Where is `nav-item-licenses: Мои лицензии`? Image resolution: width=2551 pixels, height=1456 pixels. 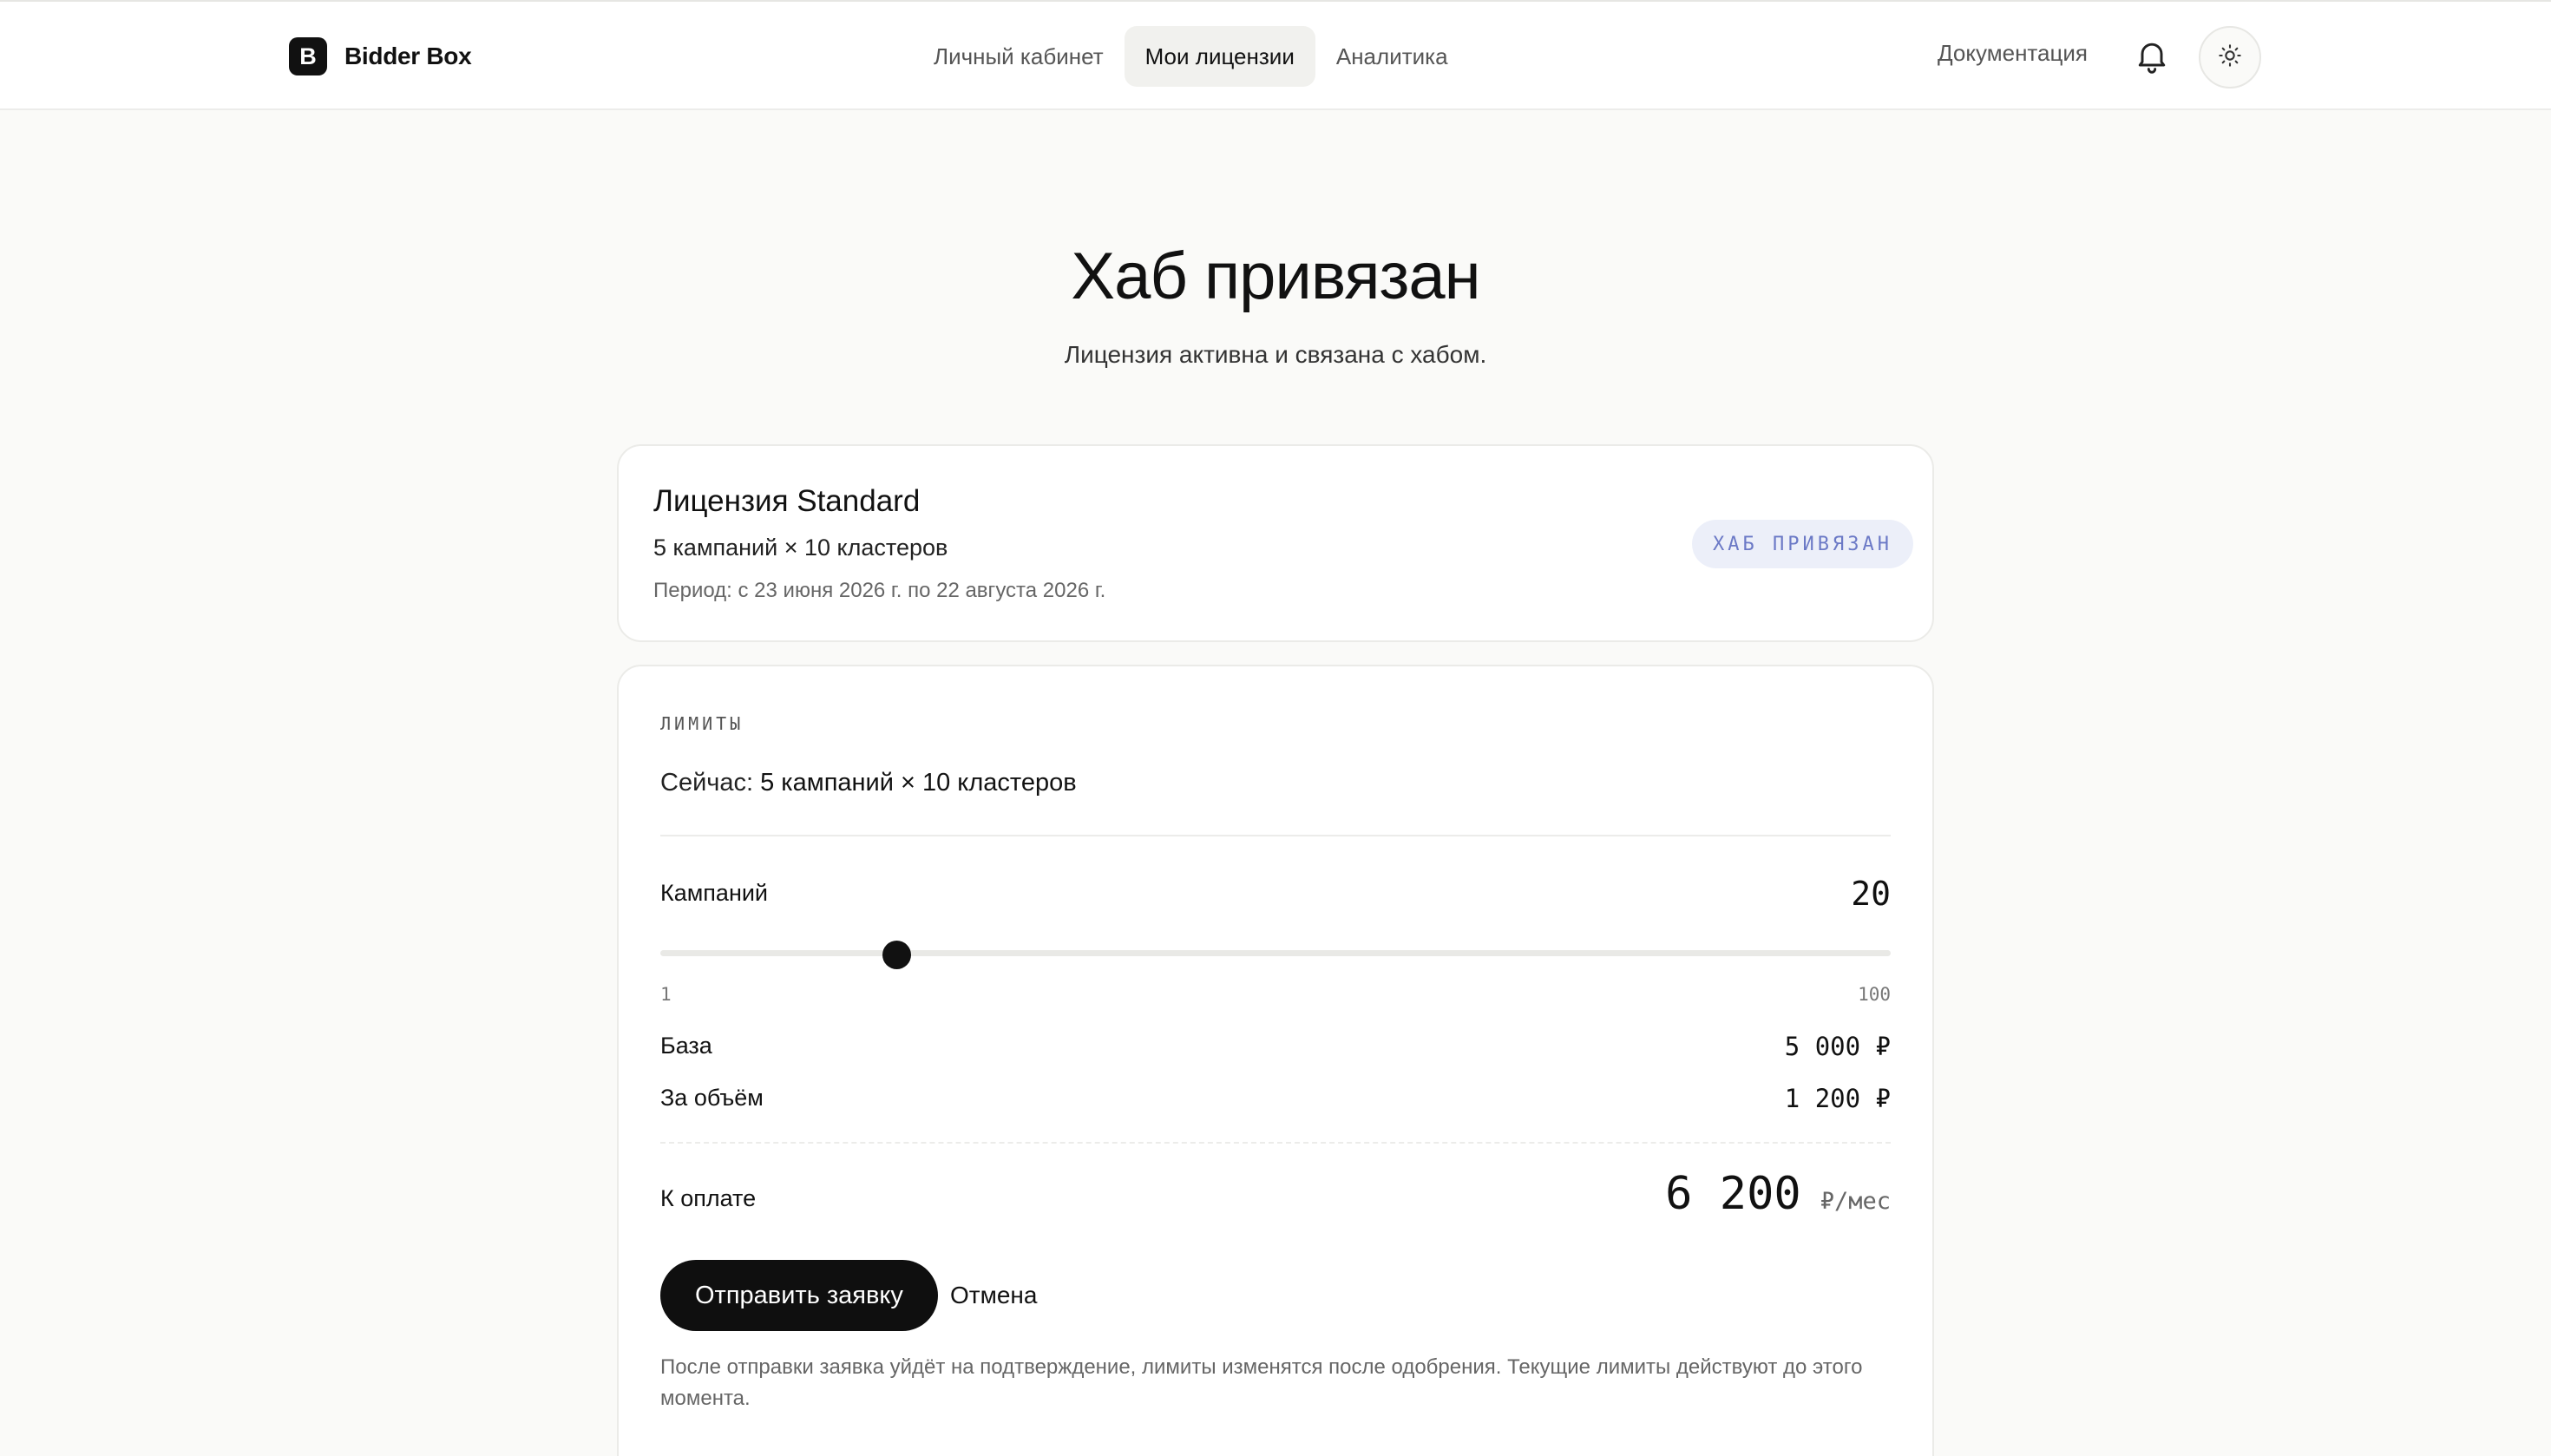
nav-item-licenses: Мои лицензии is located at coordinates (1219, 56).